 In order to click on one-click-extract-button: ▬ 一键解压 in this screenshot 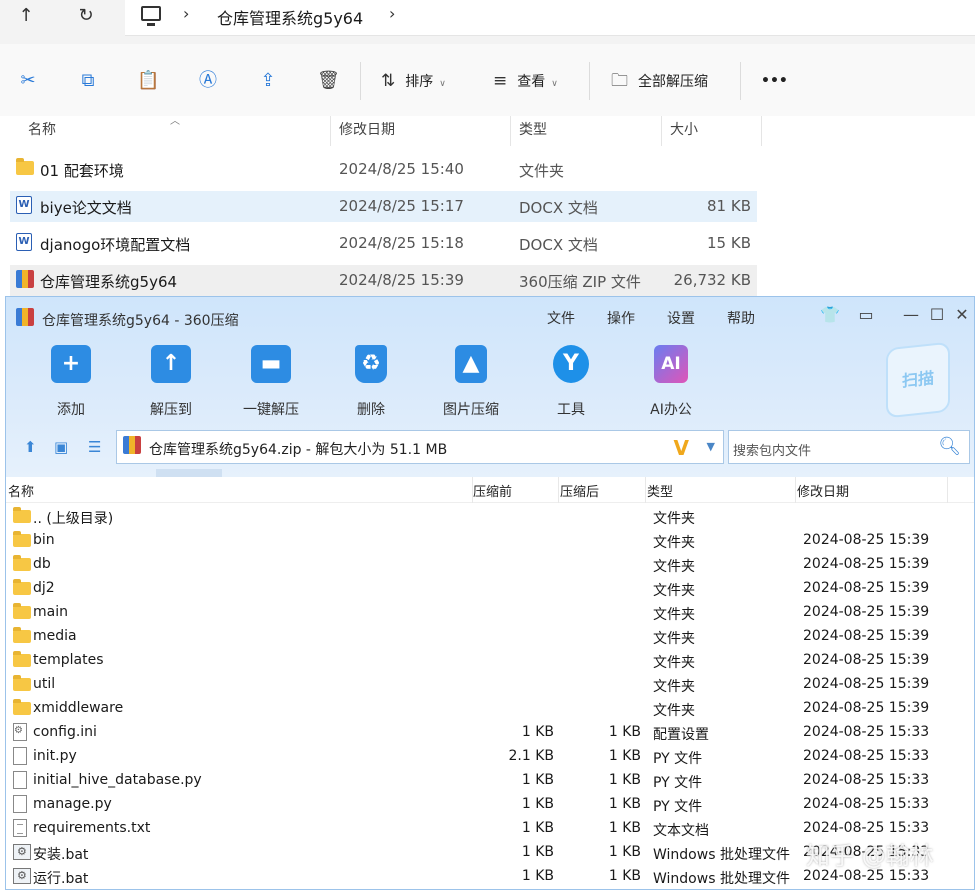, I will do `click(271, 382)`.